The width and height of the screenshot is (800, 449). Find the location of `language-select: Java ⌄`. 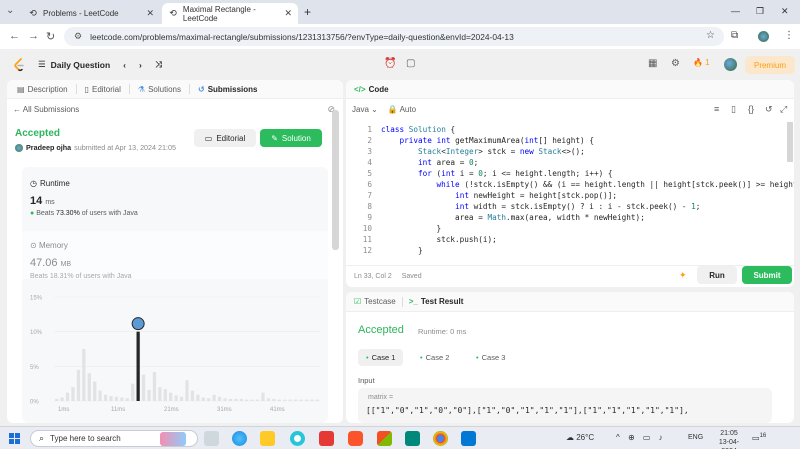

language-select: Java ⌄ is located at coordinates (365, 109).